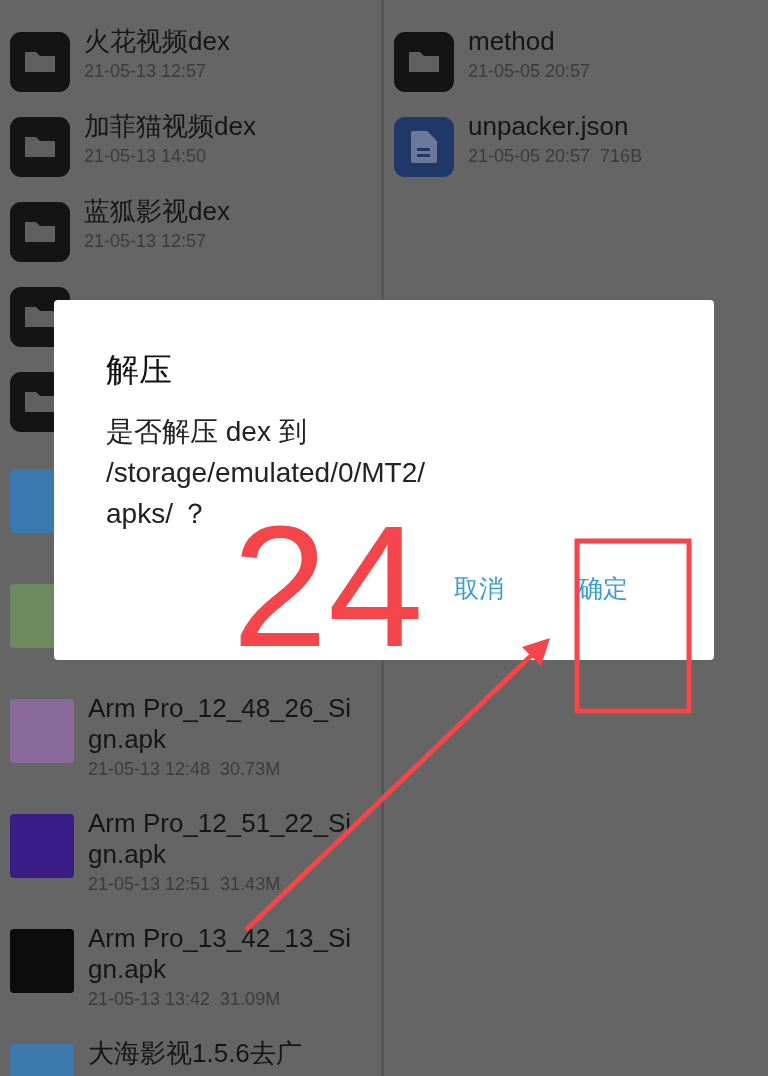  Describe the element at coordinates (157, 212) in the screenshot. I see `file-name: 蓝狐影视dex` at that location.